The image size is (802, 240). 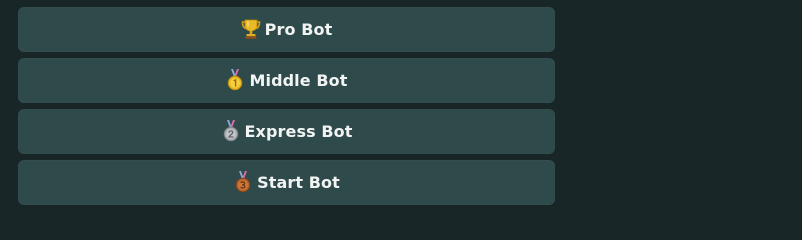 I want to click on trophy-icon, so click(x=251, y=29).